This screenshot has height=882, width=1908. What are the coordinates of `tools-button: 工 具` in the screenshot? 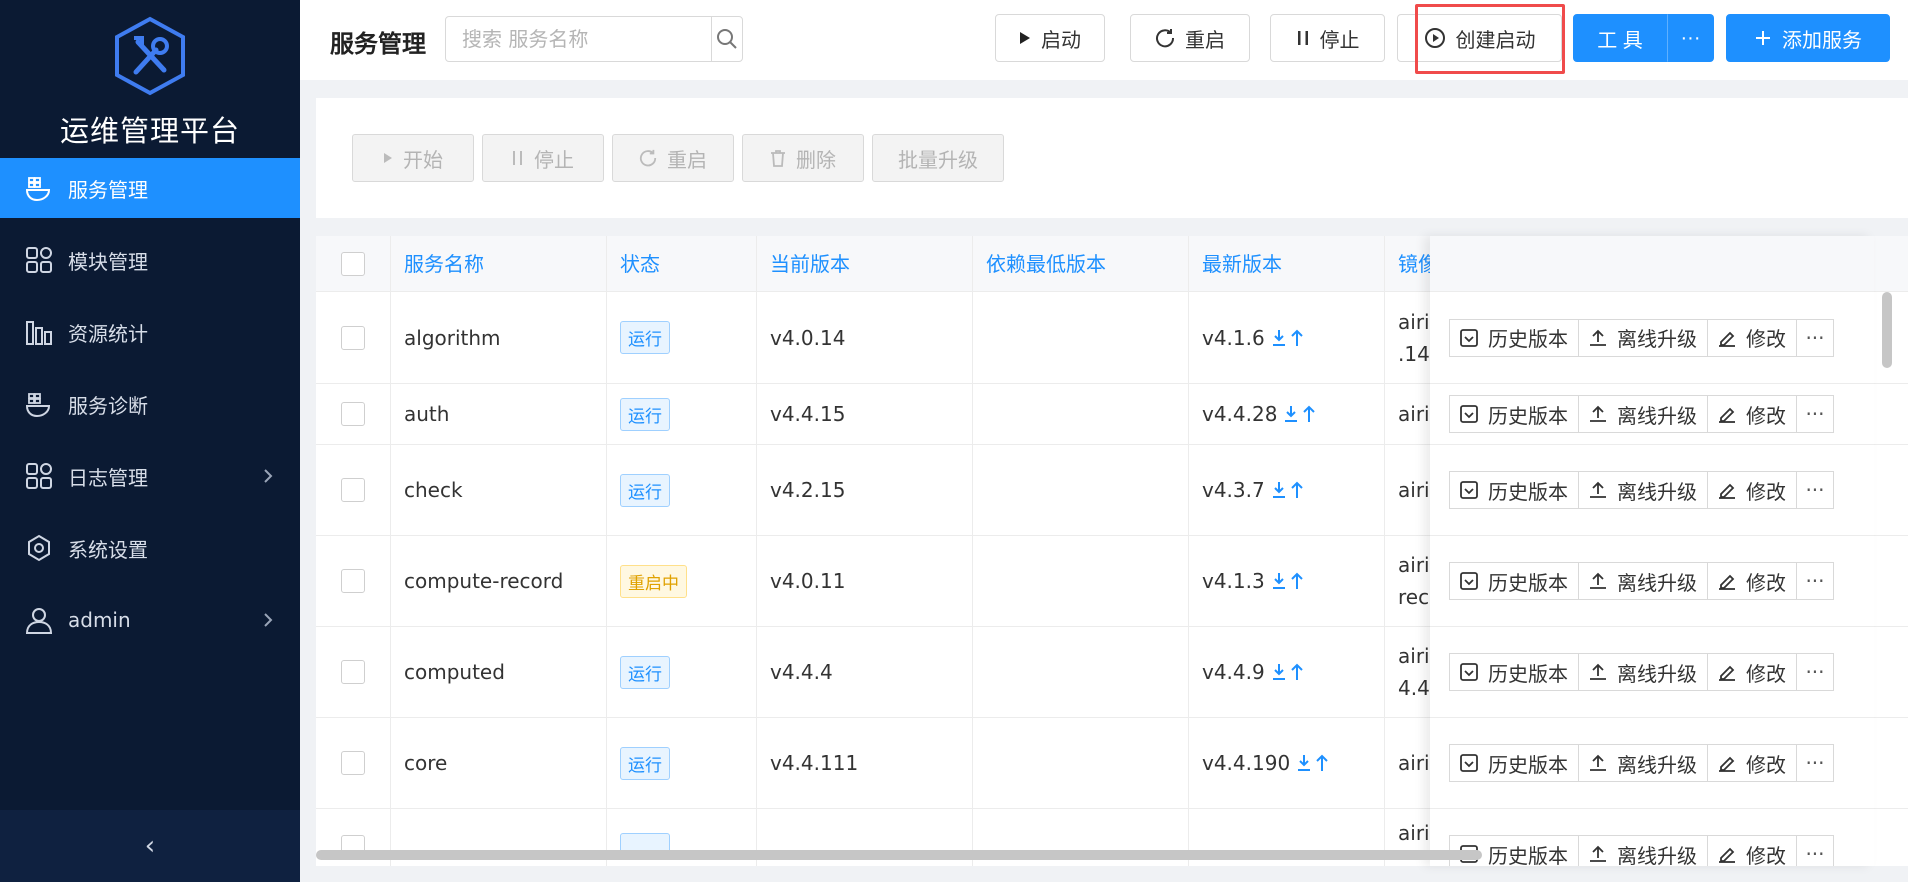 It's located at (1620, 38).